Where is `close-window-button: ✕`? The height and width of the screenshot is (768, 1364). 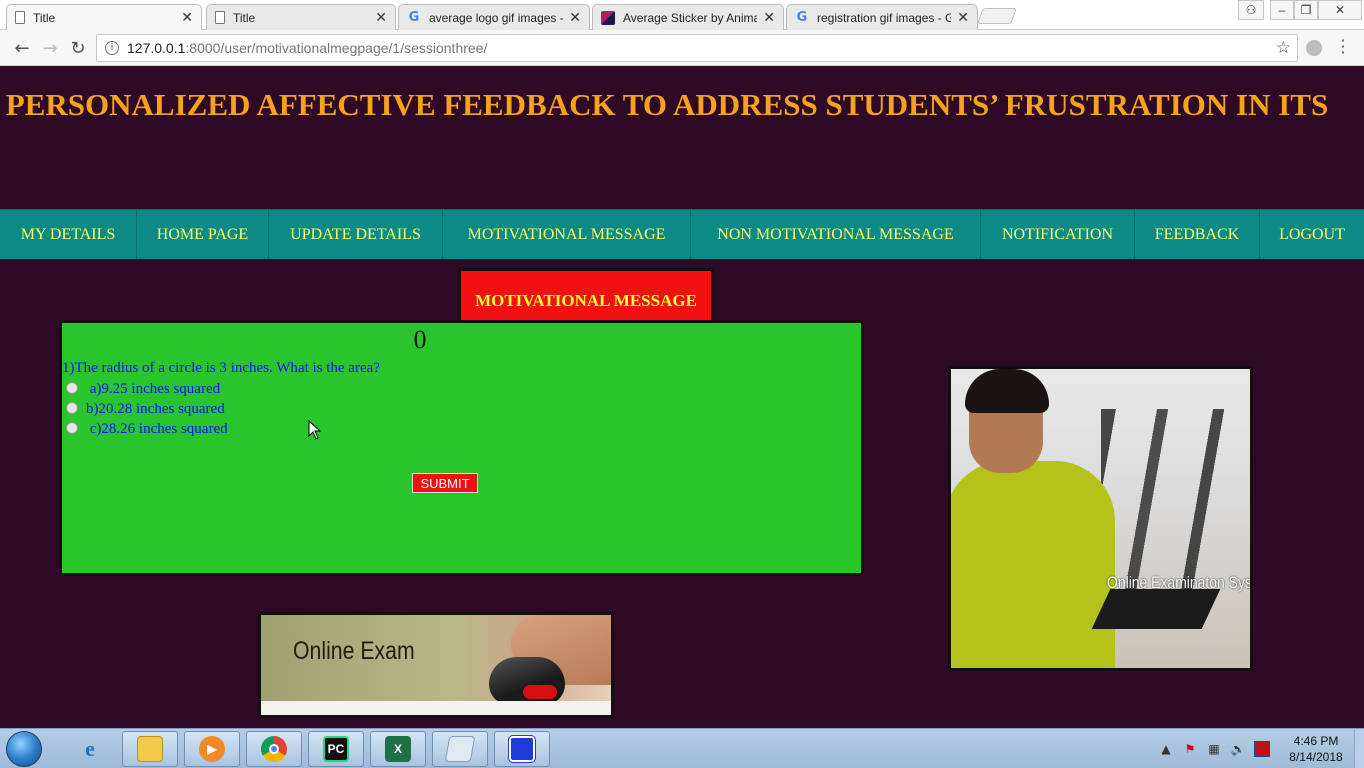 close-window-button: ✕ is located at coordinates (1340, 10).